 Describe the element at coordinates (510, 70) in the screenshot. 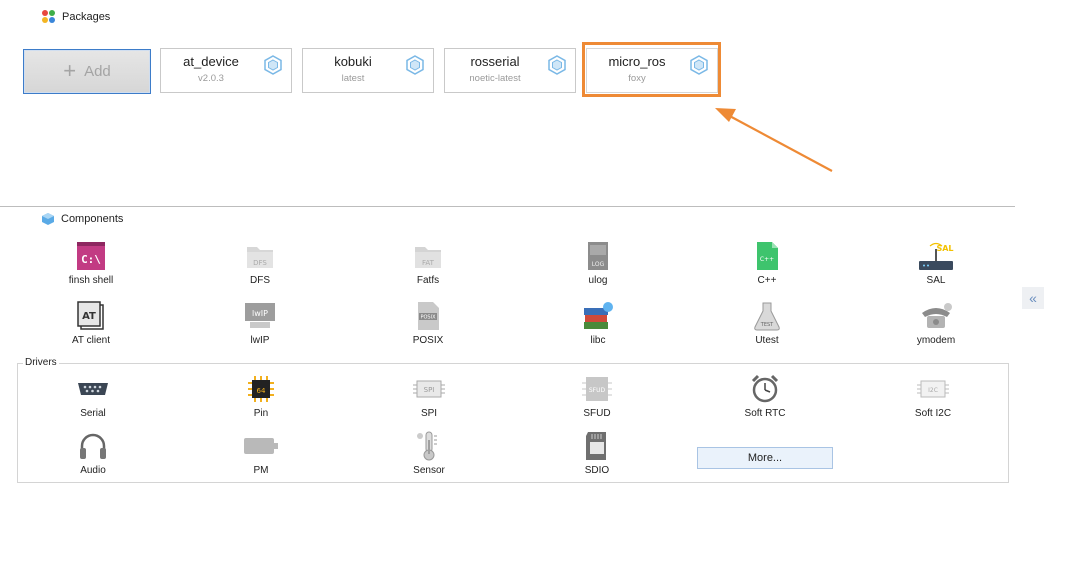

I see `package-card-rosserial: rosserial noetic-latest` at that location.